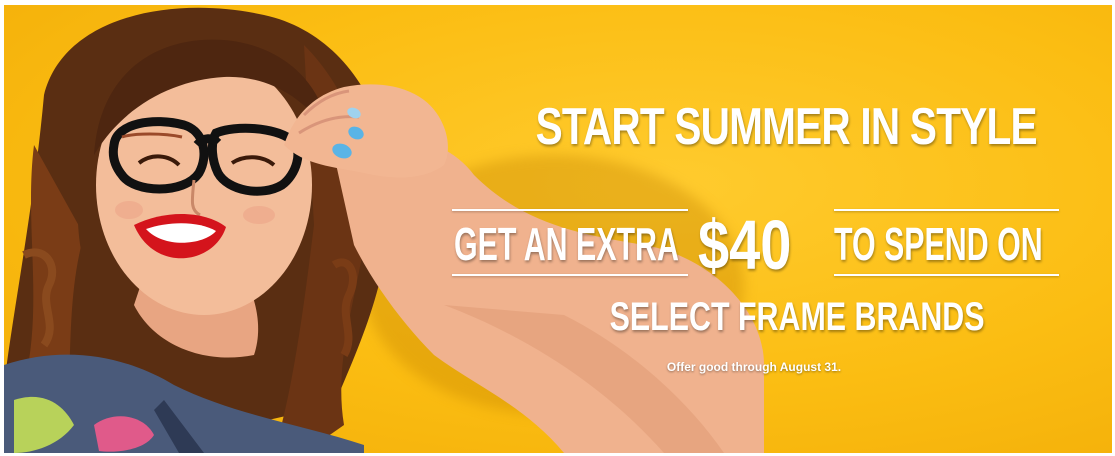 The height and width of the screenshot is (456, 1115). I want to click on offer-amount: $40, so click(745, 245).